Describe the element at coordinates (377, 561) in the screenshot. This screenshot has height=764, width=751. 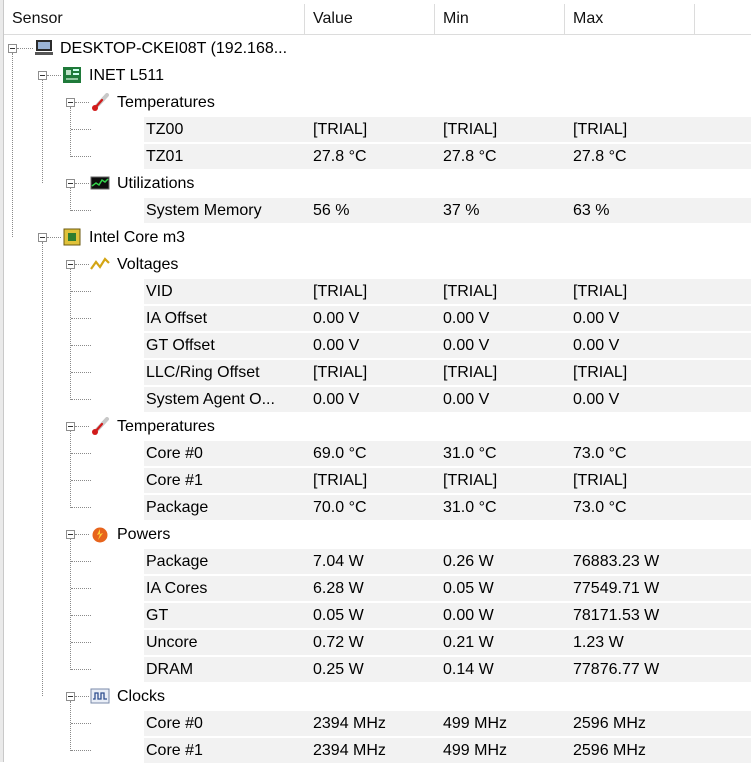
I see `sensor-row: Package 7.04 W 0.26 W 76883.23 W` at that location.